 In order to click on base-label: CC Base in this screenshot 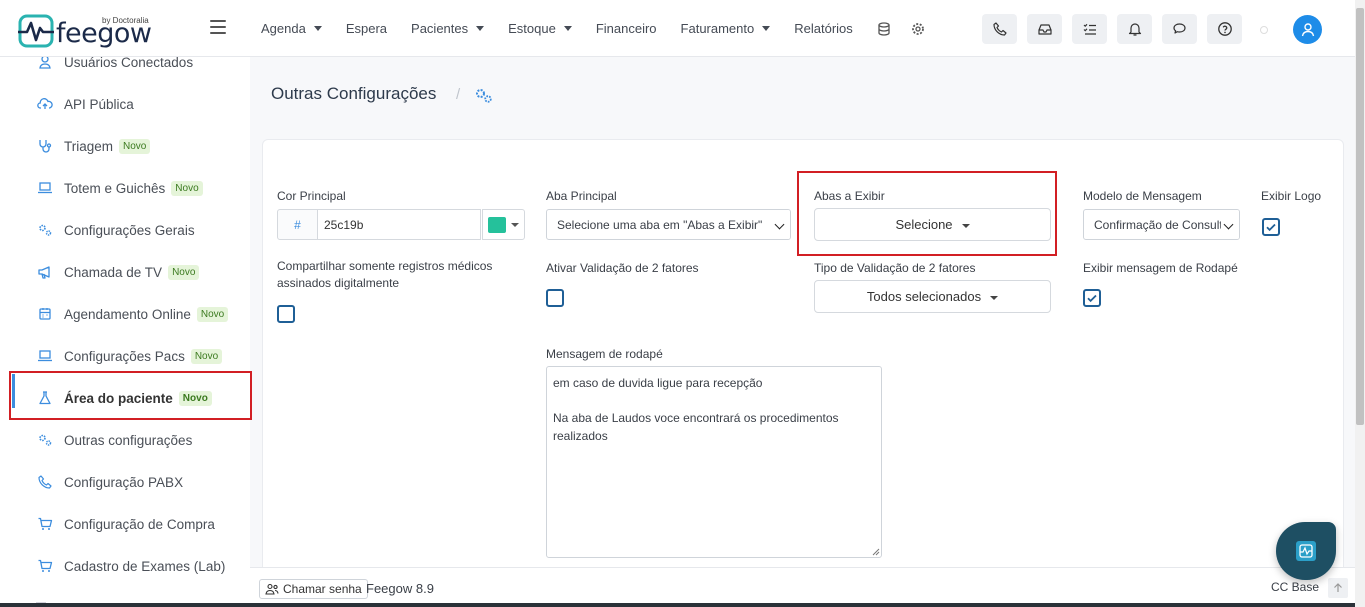, I will do `click(1295, 587)`.